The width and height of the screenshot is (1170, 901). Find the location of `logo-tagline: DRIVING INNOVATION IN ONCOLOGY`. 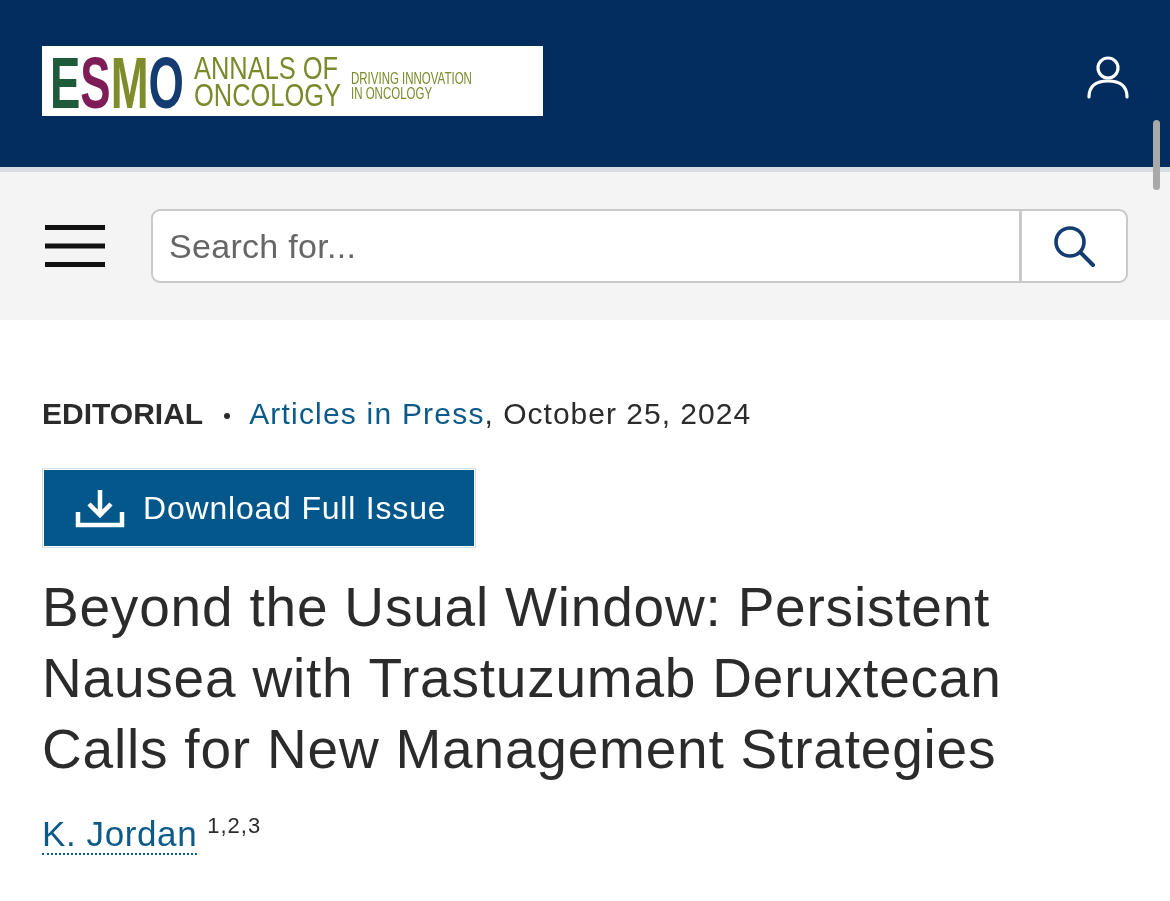

logo-tagline: DRIVING INNOVATION IN ONCOLOGY is located at coordinates (411, 84).